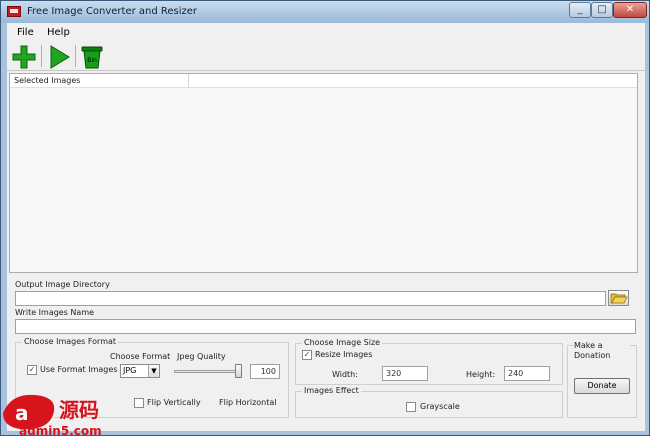 This screenshot has width=650, height=436. I want to click on bin-icon: Bin, so click(92, 57).